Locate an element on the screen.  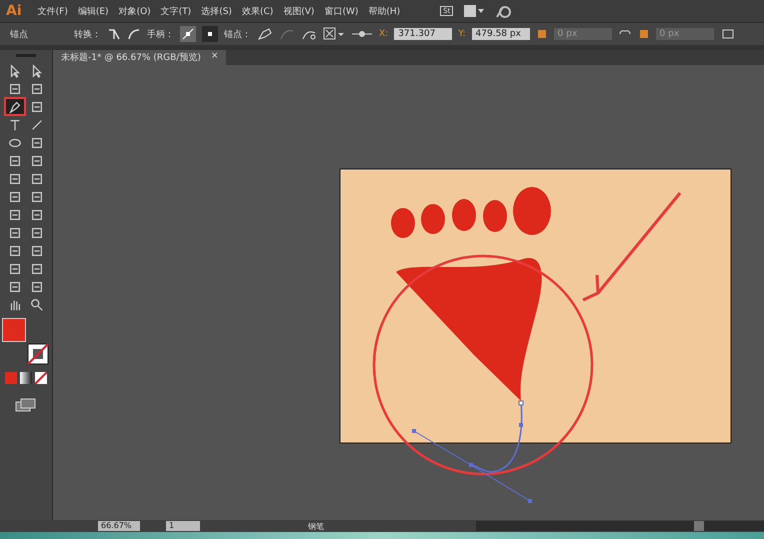
menu-item: 选择(S) is located at coordinates (216, 11).